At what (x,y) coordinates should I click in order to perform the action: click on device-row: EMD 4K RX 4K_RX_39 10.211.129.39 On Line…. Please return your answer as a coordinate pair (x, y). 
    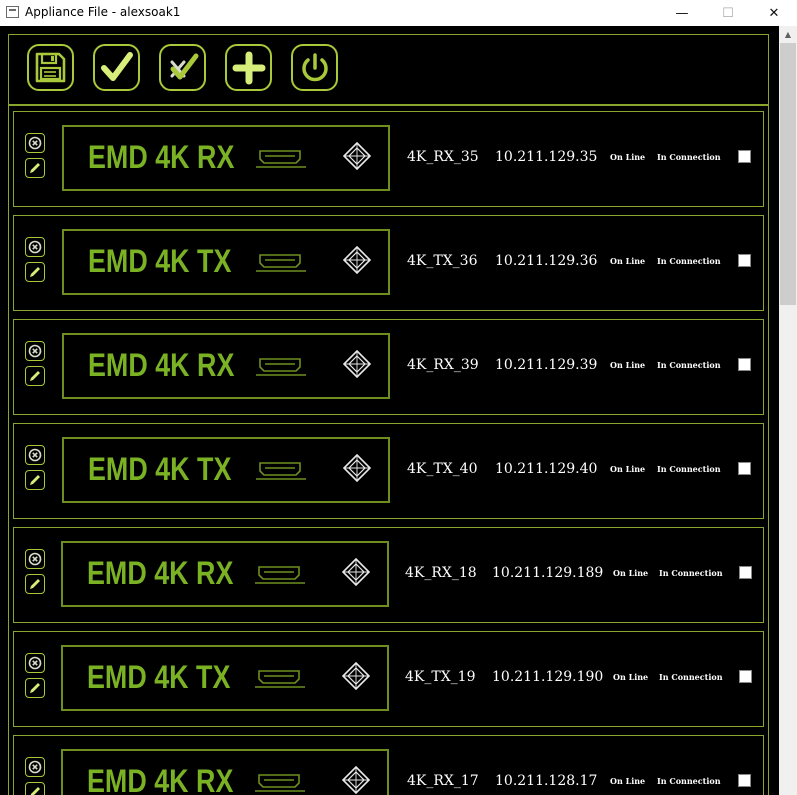
    Looking at the image, I should click on (388, 367).